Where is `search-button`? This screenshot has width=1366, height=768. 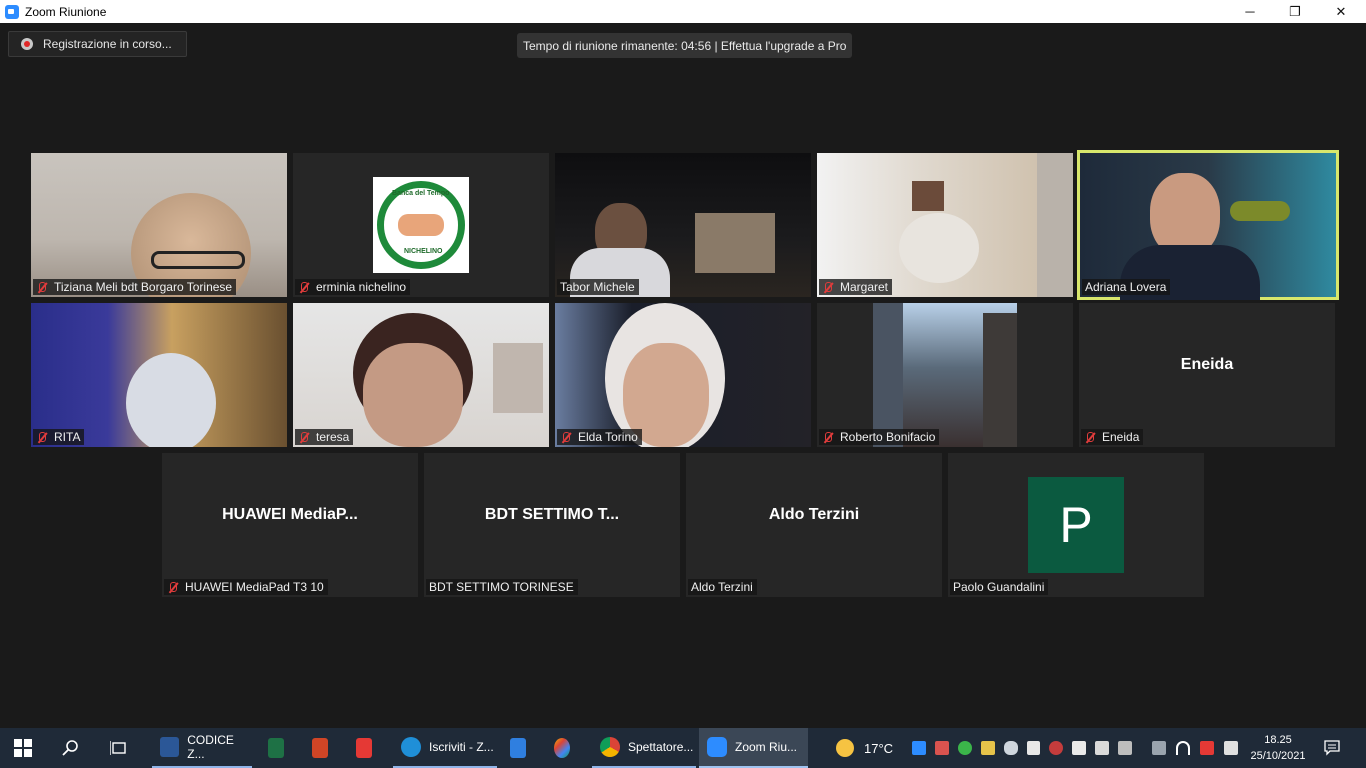
search-button is located at coordinates (72, 748).